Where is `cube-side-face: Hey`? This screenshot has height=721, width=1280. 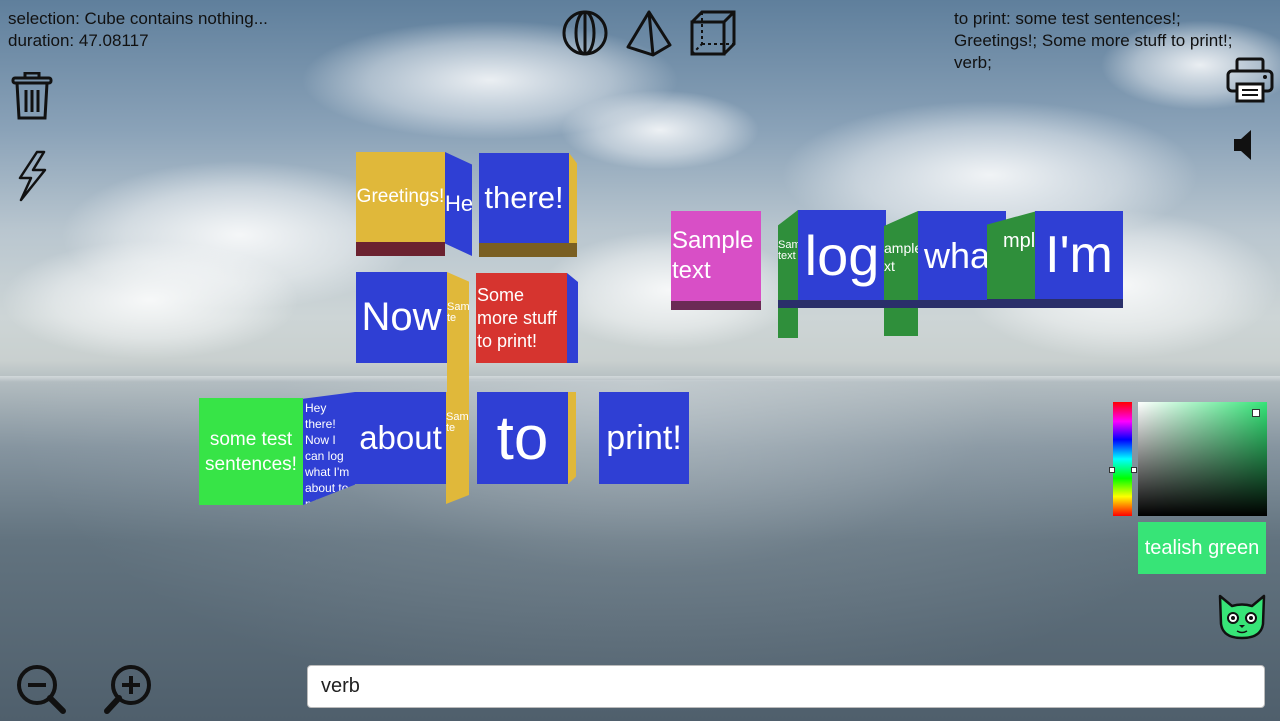
cube-side-face: Hey is located at coordinates (458, 204).